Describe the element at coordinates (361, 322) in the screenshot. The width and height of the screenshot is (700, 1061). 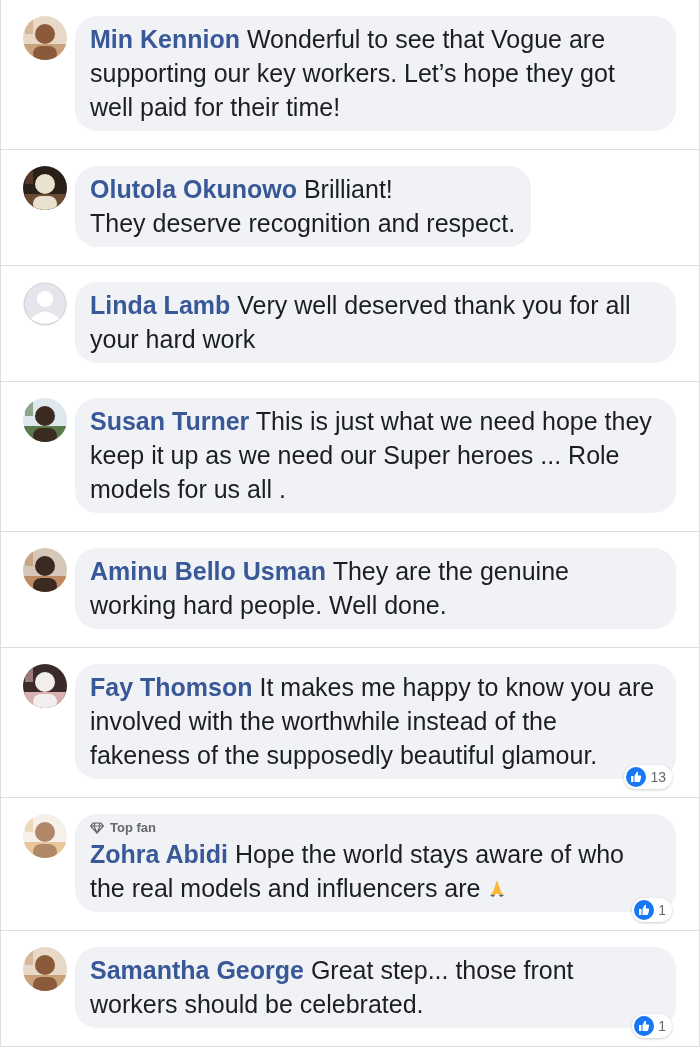
I see `comment-text: Linda Lamb Very well deserved thank you for all your hard work` at that location.